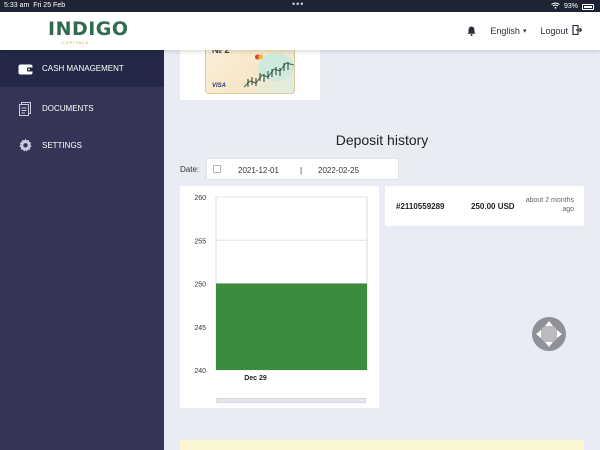 The width and height of the screenshot is (600, 450). I want to click on date-from-field: 2021-12-01, so click(258, 170).